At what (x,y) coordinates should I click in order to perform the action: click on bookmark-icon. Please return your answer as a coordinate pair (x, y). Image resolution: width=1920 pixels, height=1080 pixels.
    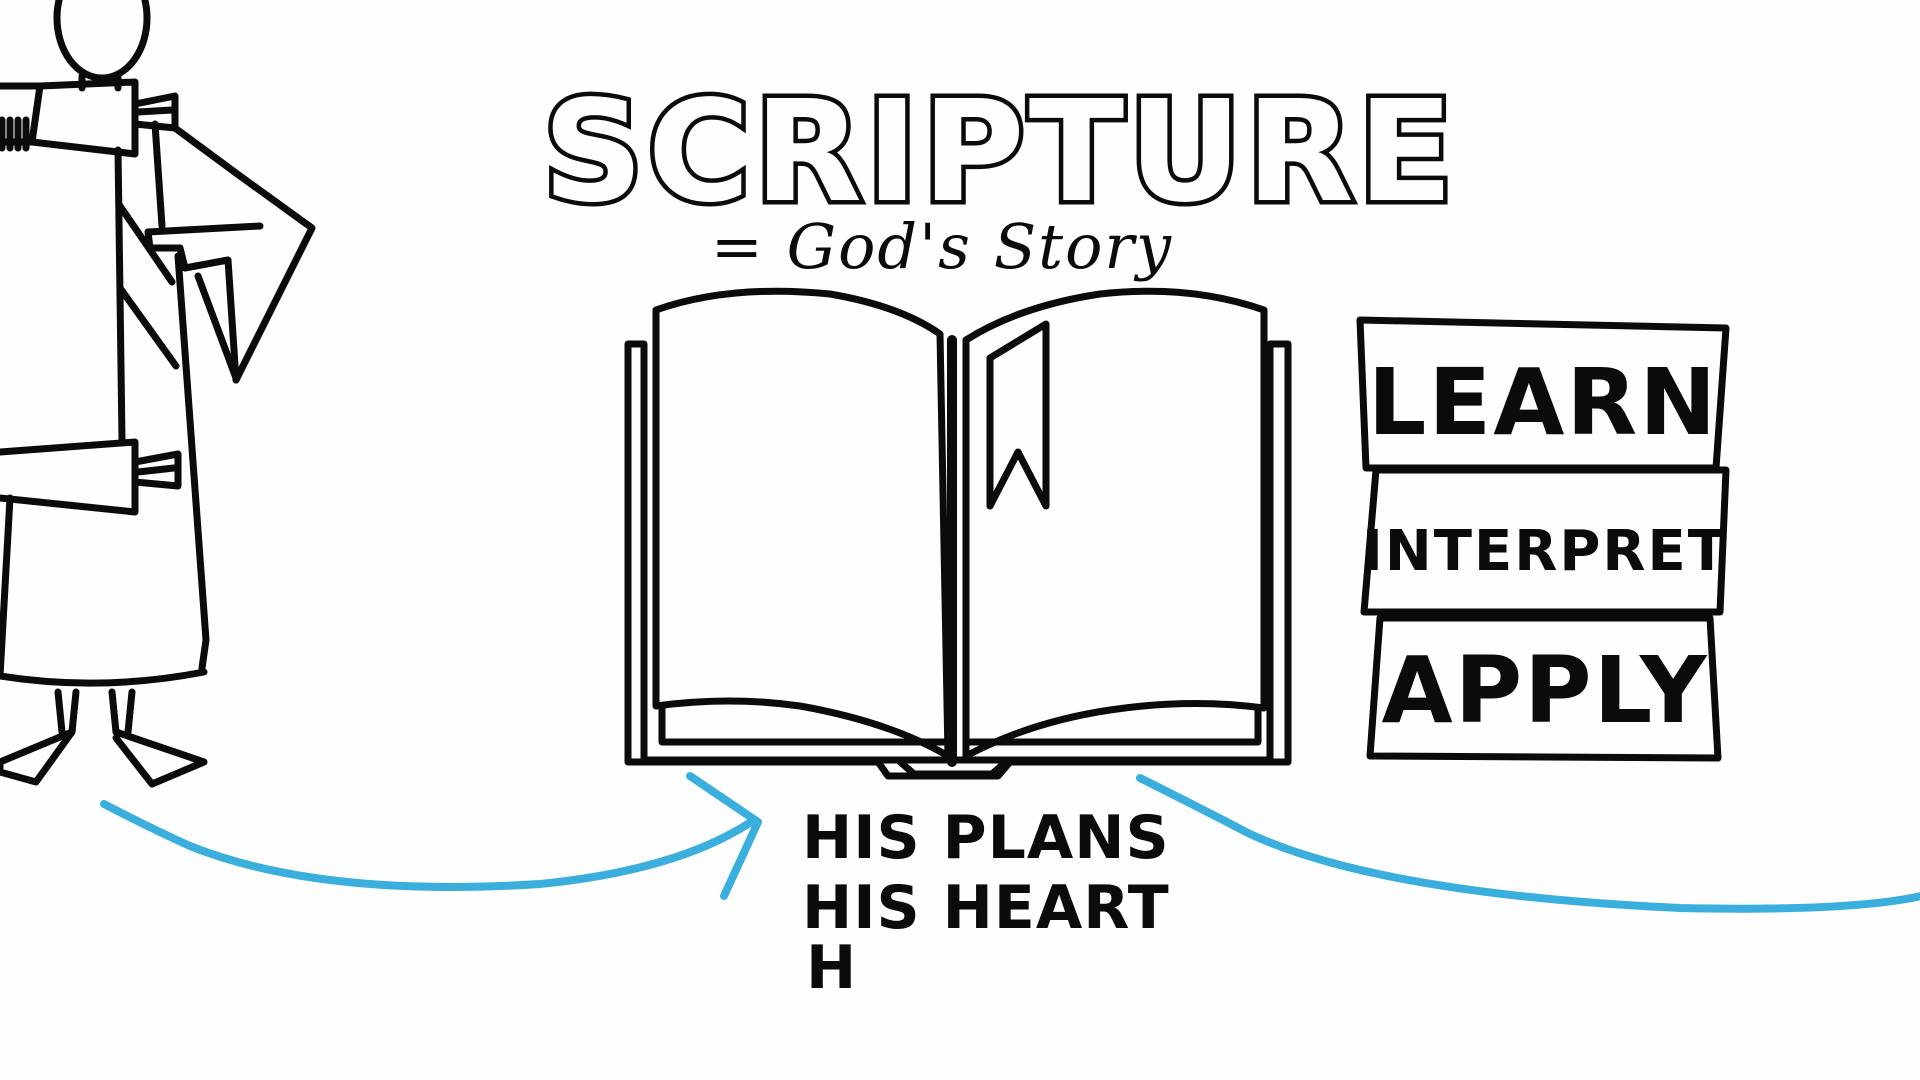
    Looking at the image, I should click on (1018, 415).